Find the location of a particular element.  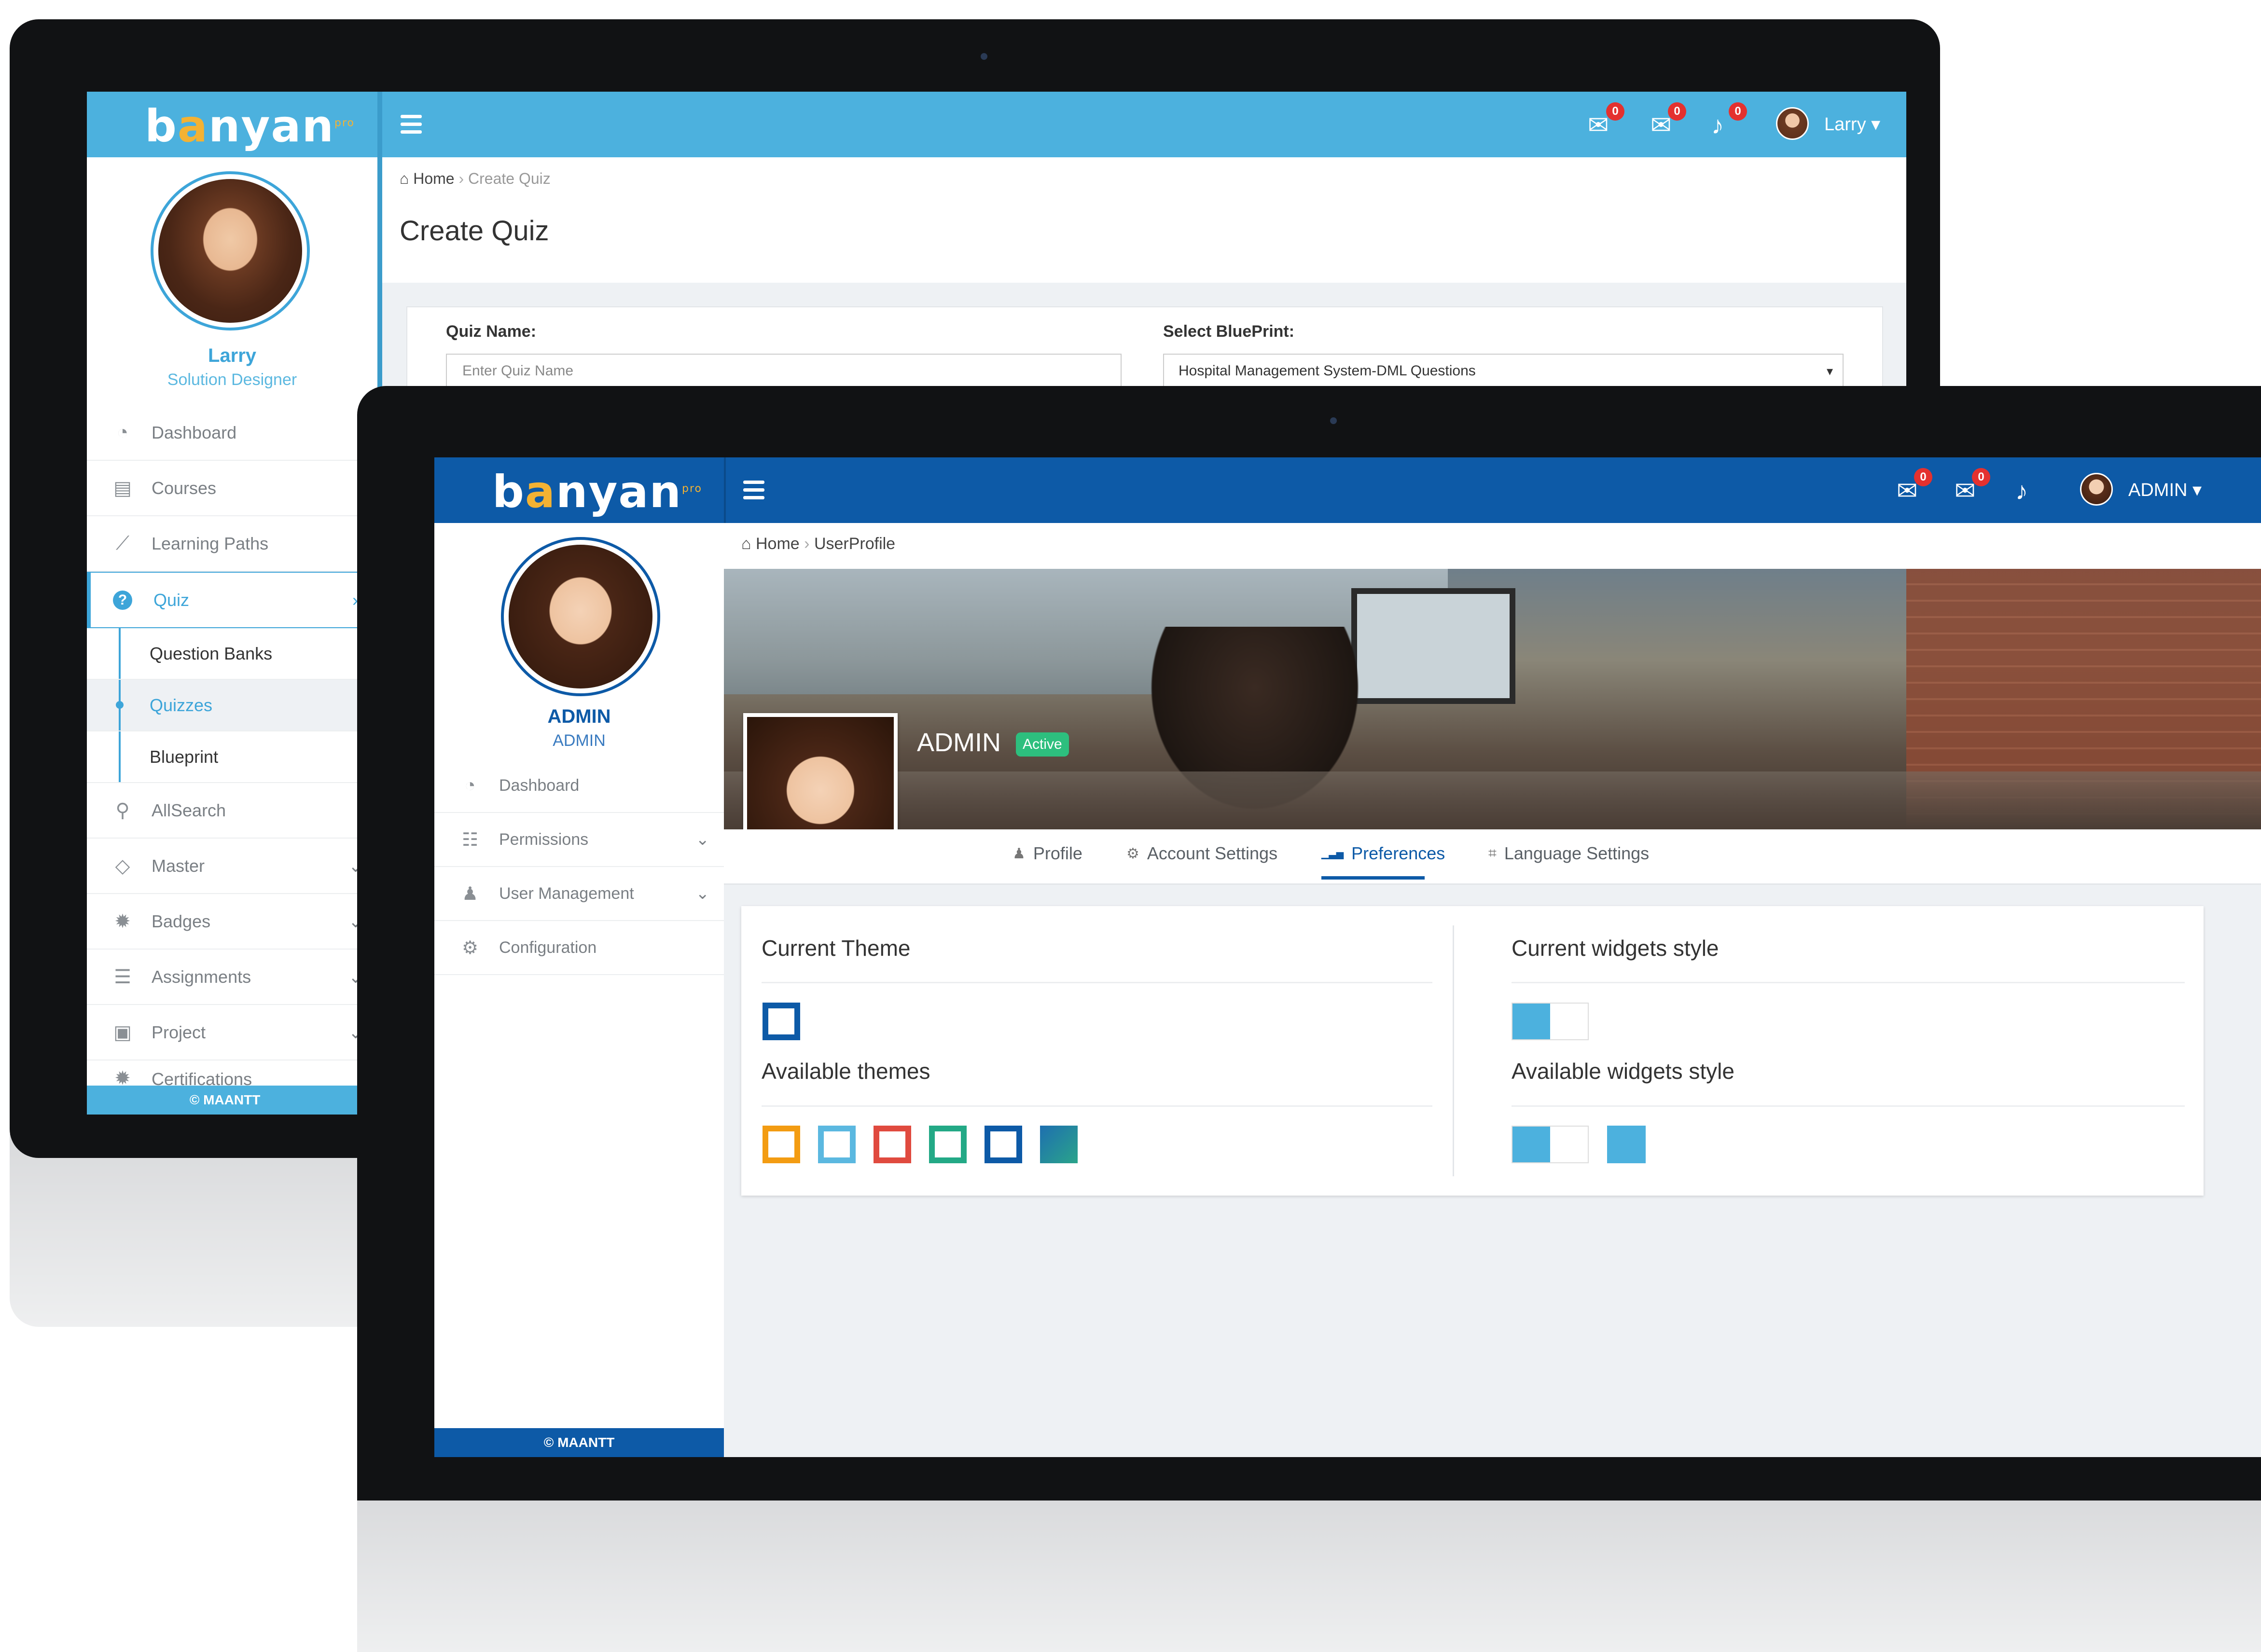

current-theme-title: Current Theme is located at coordinates (836, 948).